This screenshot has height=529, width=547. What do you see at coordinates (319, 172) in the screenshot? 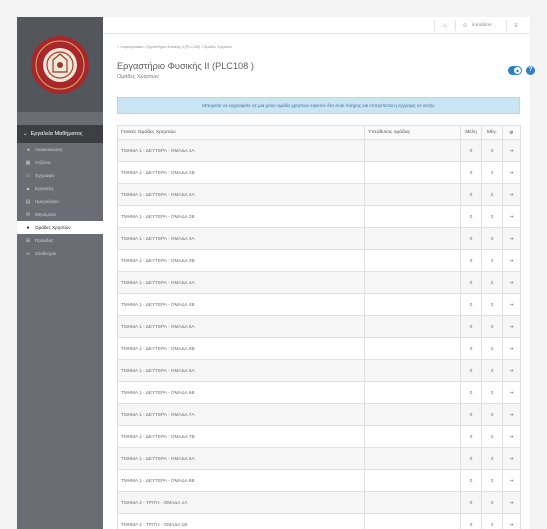
I see `table-row: ΤΜΗΜΑ 1 - ΔΕΥΤΕΡΑ - ΟΜΑΔΑ 1Β 0 3 ⇥` at bounding box center [319, 172].